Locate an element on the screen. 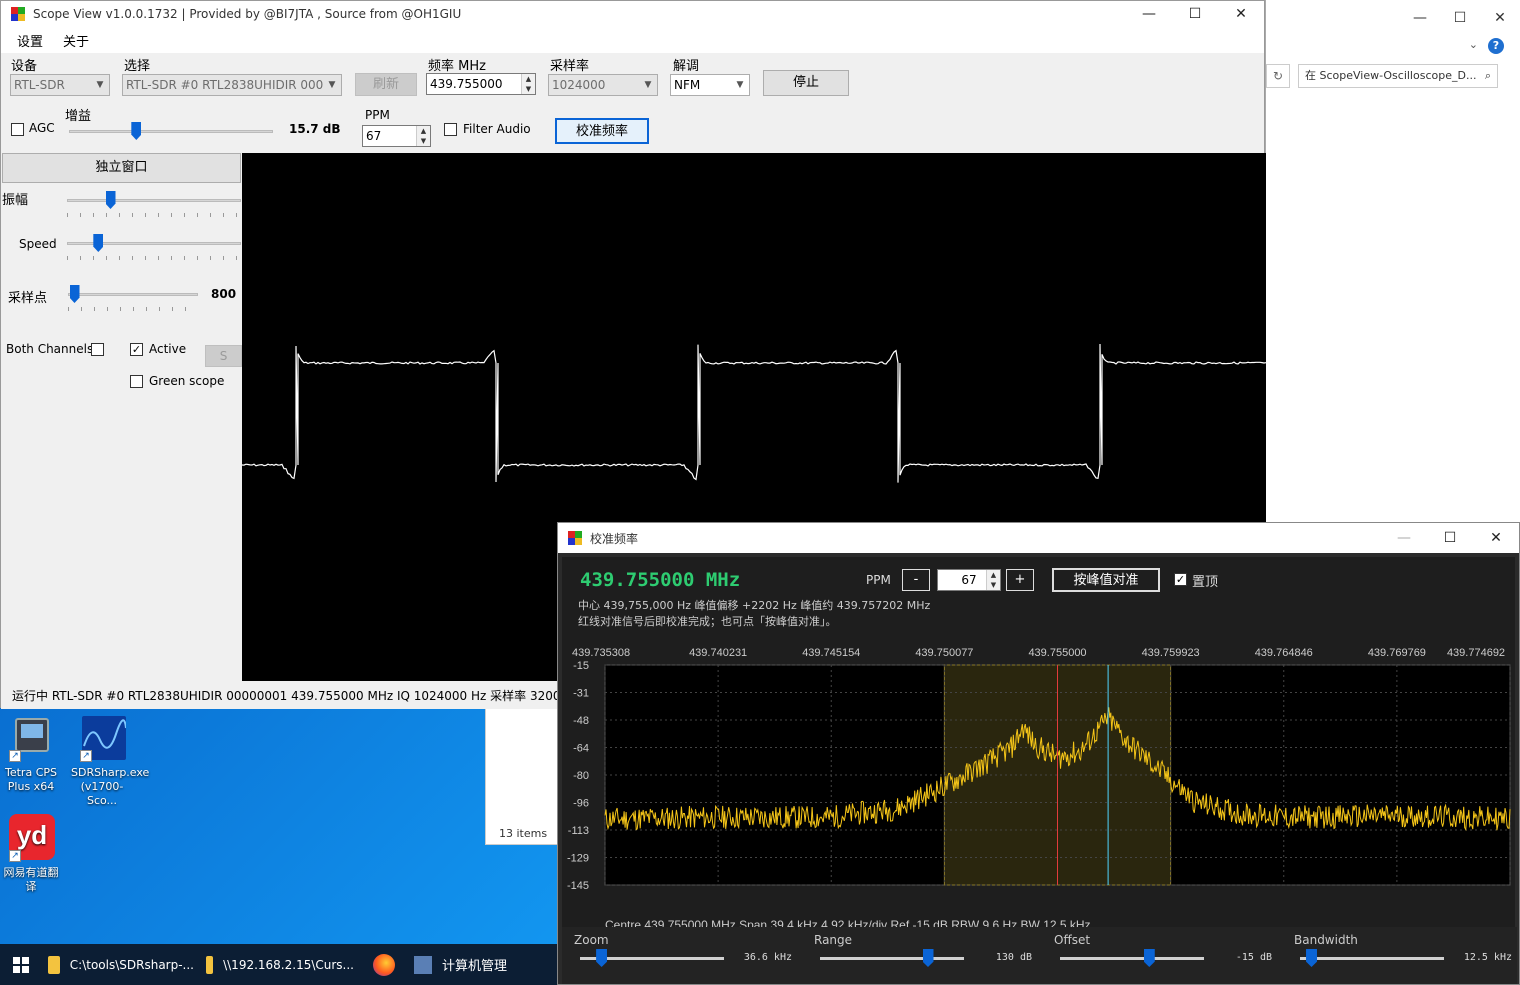 The width and height of the screenshot is (1520, 985). bandwidth-slider-thumb is located at coordinates (1312, 958).